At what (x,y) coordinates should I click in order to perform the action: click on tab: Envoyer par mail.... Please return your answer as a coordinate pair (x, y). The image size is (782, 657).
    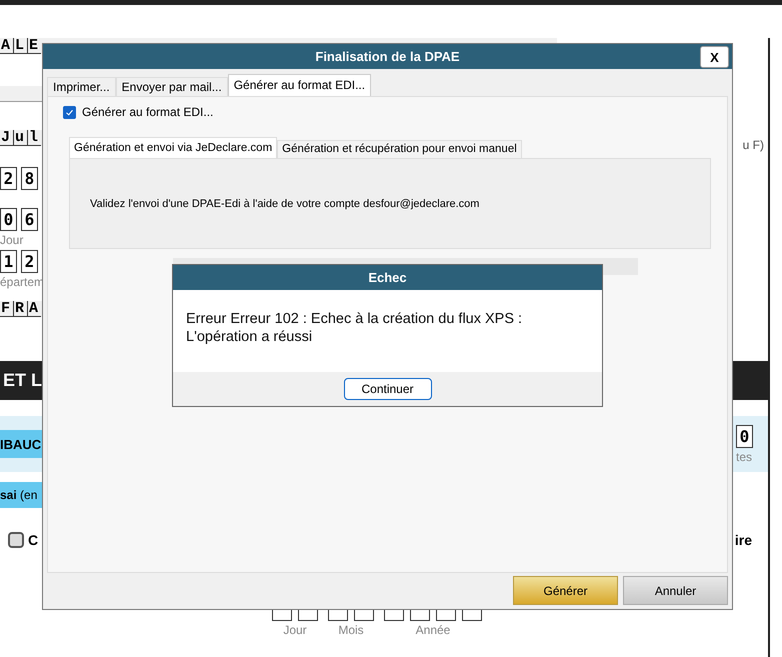
    Looking at the image, I should click on (172, 86).